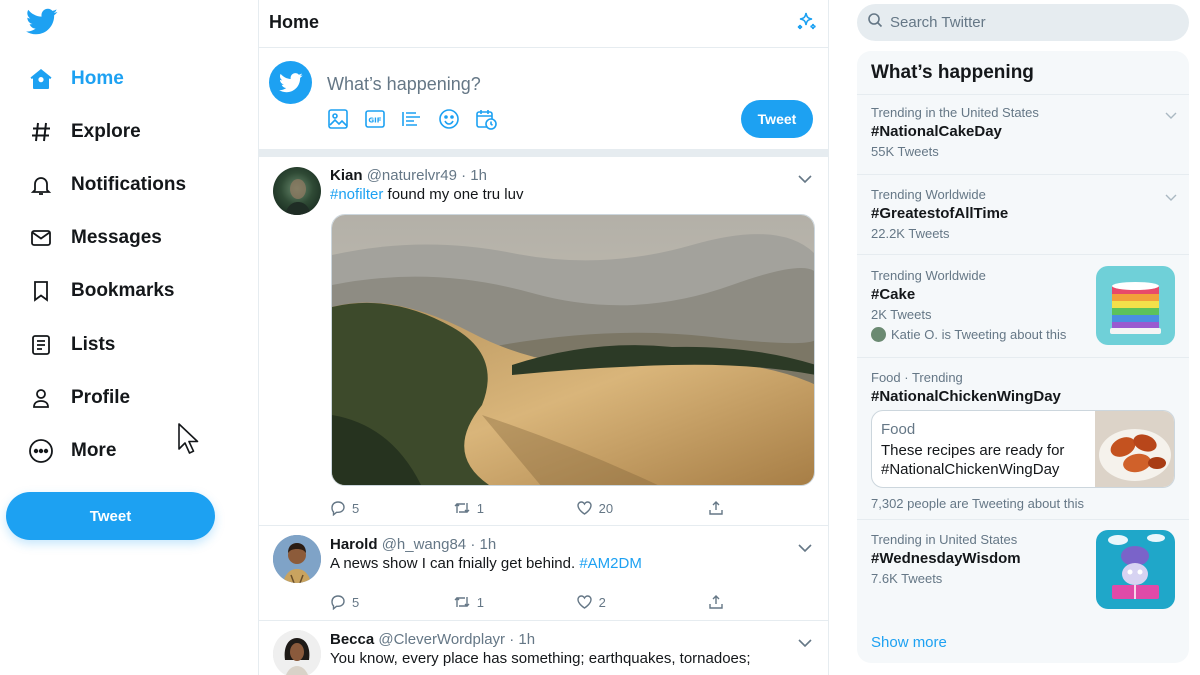 This screenshot has height=675, width=1200. I want to click on compose-input: What’s happening?, so click(404, 84).